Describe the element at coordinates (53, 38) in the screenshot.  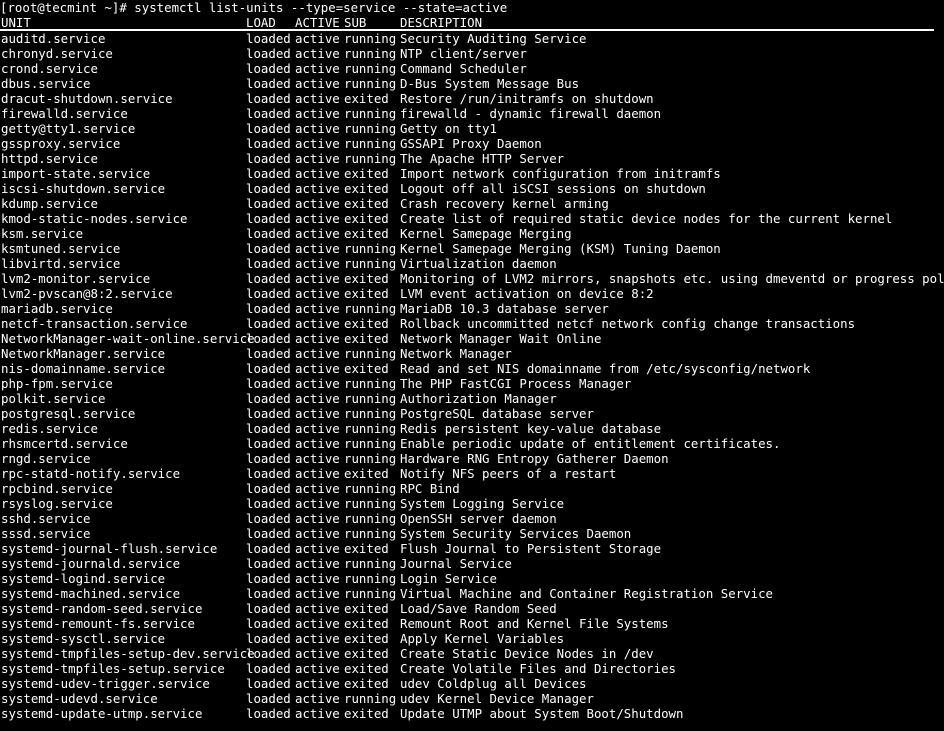
I see `cell-unit: auditd.service` at that location.